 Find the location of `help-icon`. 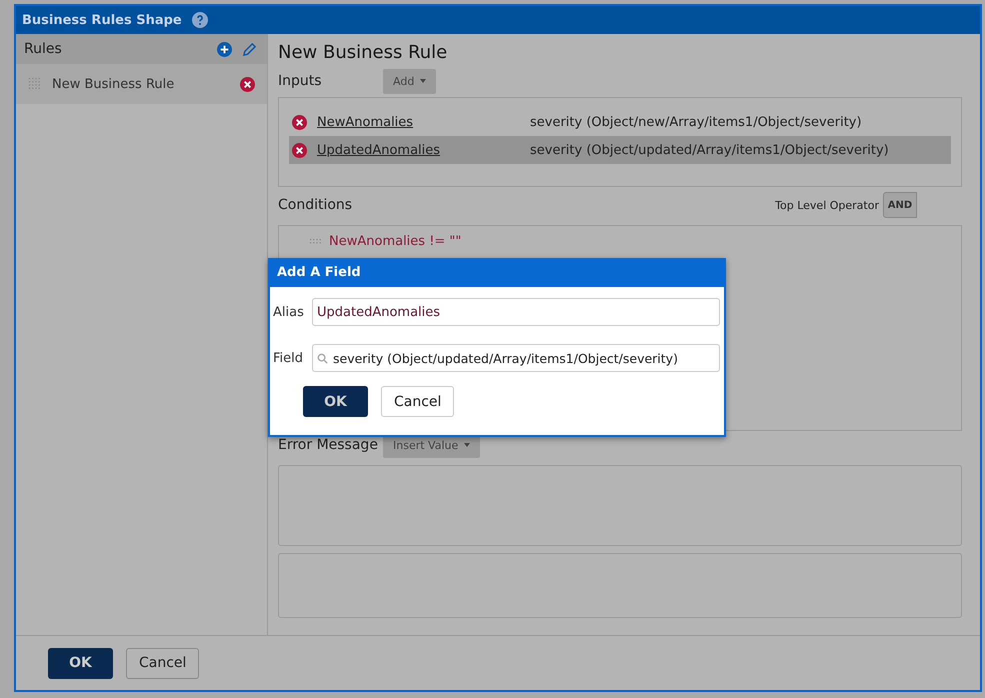

help-icon is located at coordinates (200, 20).